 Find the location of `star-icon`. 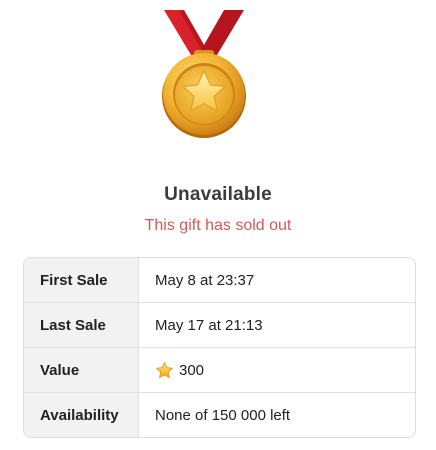

star-icon is located at coordinates (164, 369).